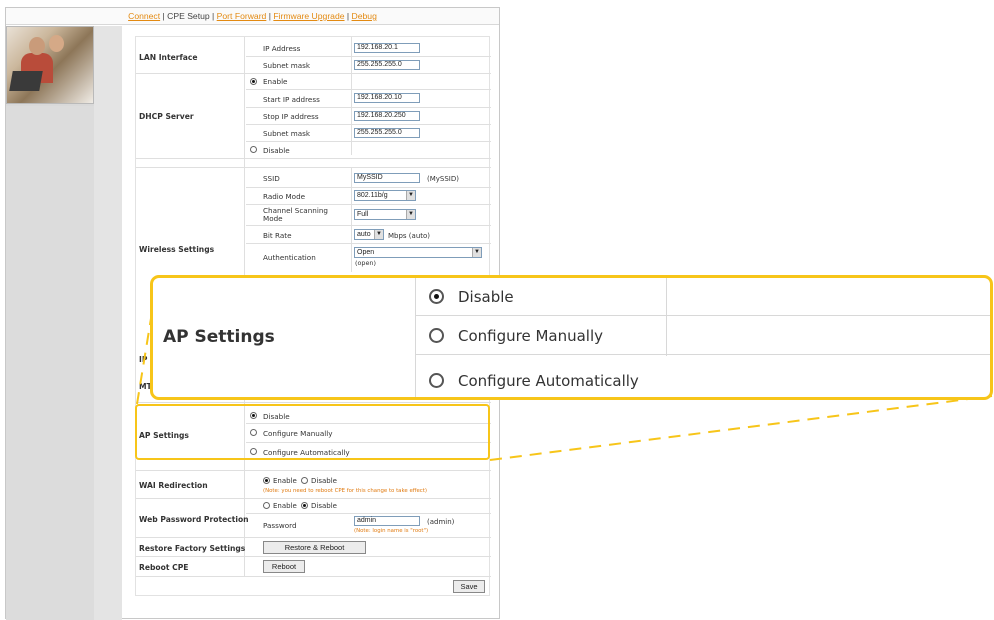  What do you see at coordinates (409, 236) in the screenshot?
I see `bit-rate-hint: Mbps (auto)` at bounding box center [409, 236].